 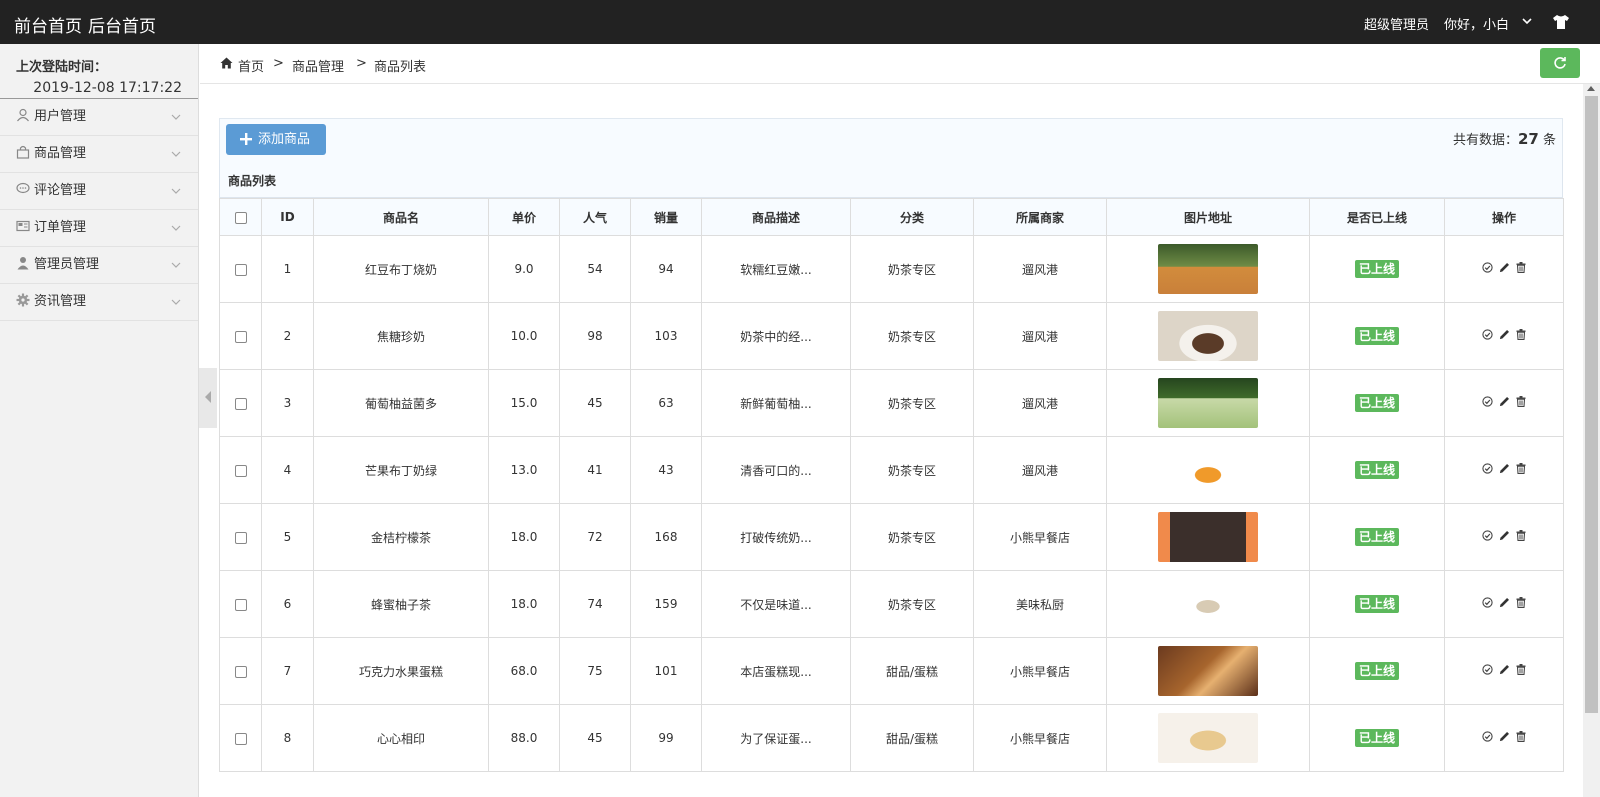 I want to click on product-id: 2, so click(x=287, y=336).